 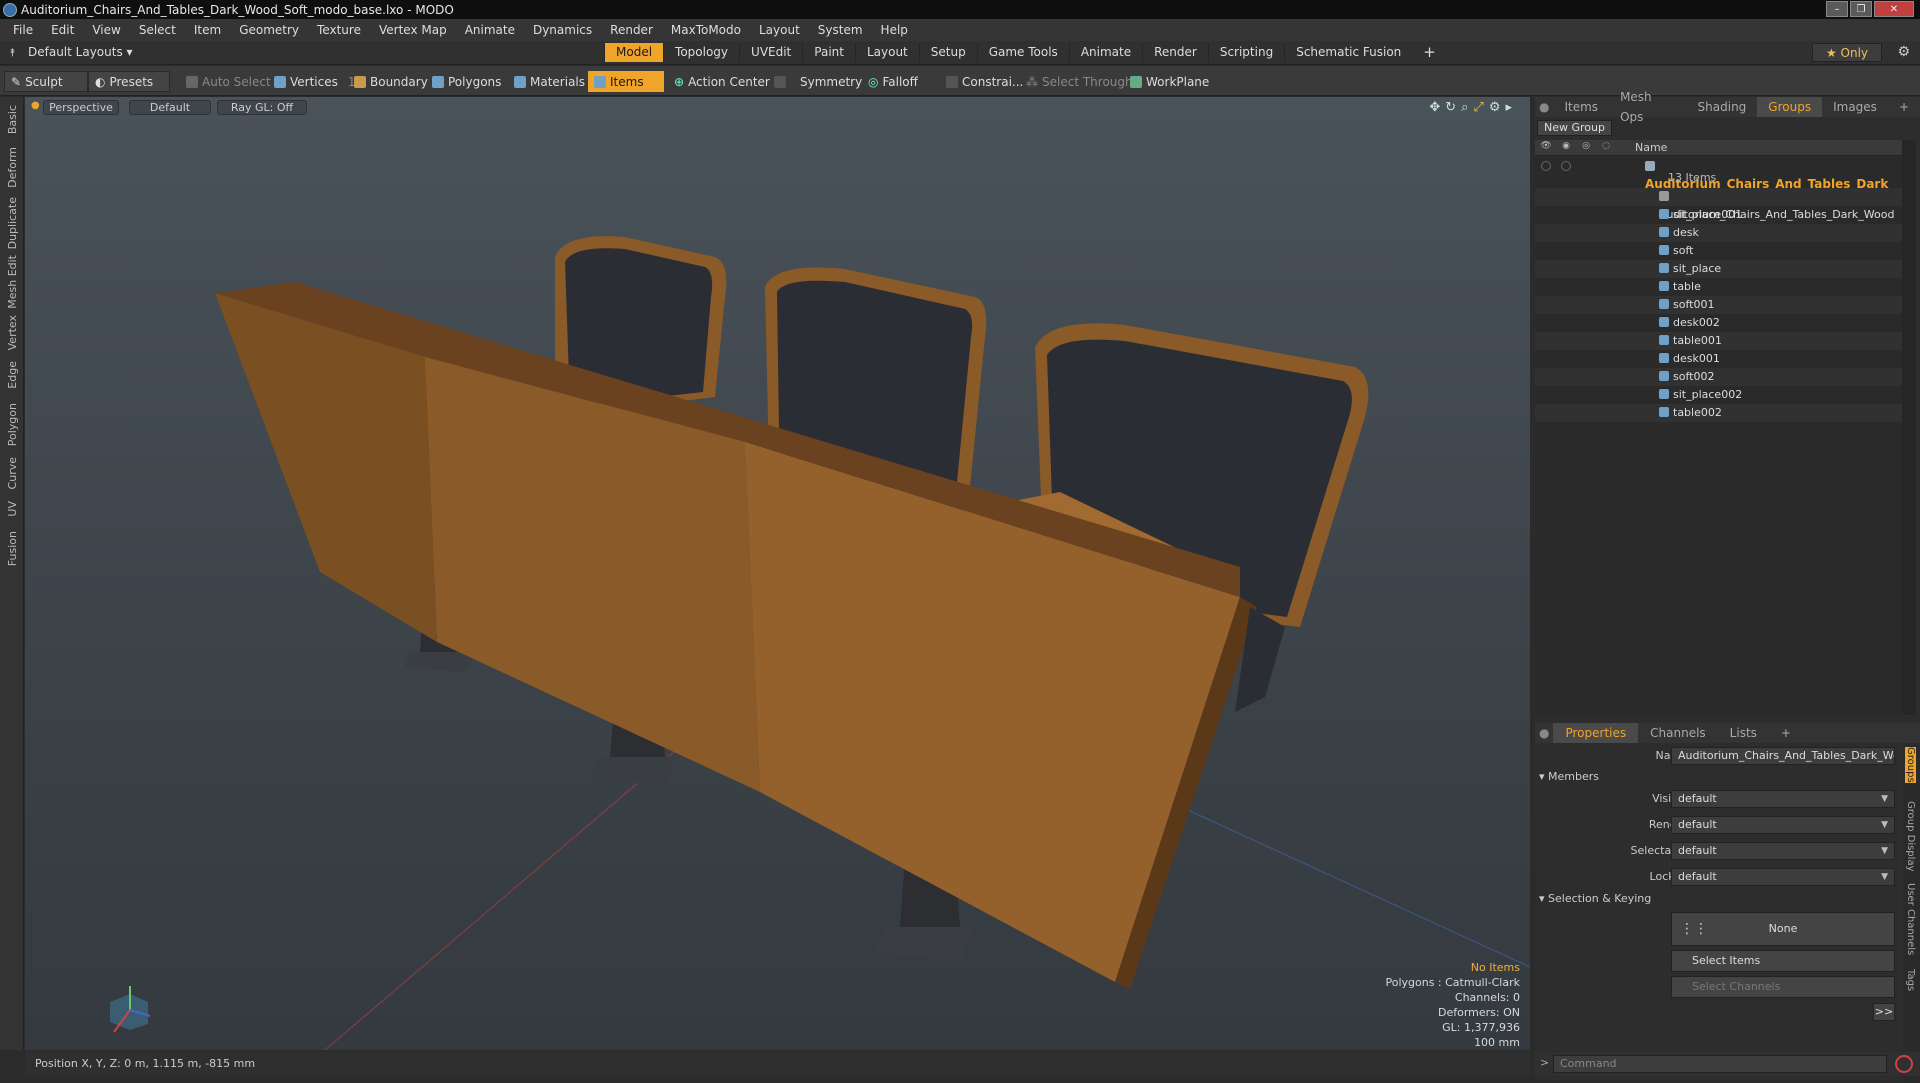 What do you see at coordinates (1837, 9) in the screenshot?
I see `minimize-icon: –` at bounding box center [1837, 9].